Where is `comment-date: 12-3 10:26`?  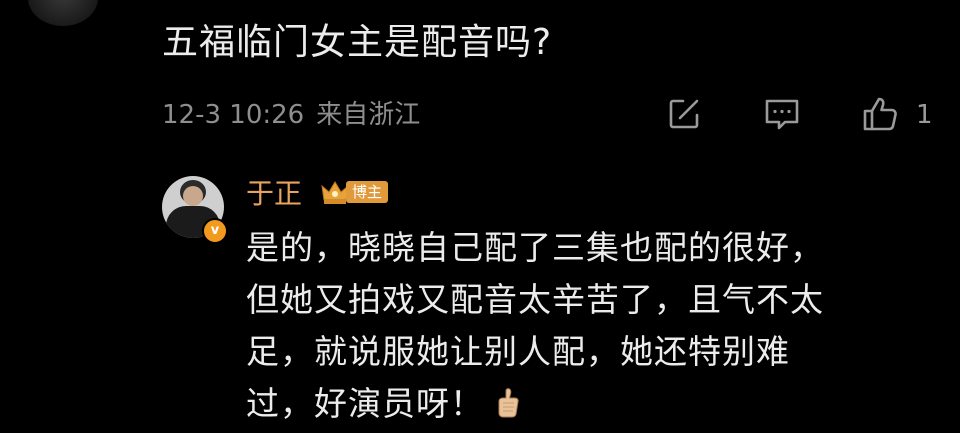 comment-date: 12-3 10:26 is located at coordinates (233, 115).